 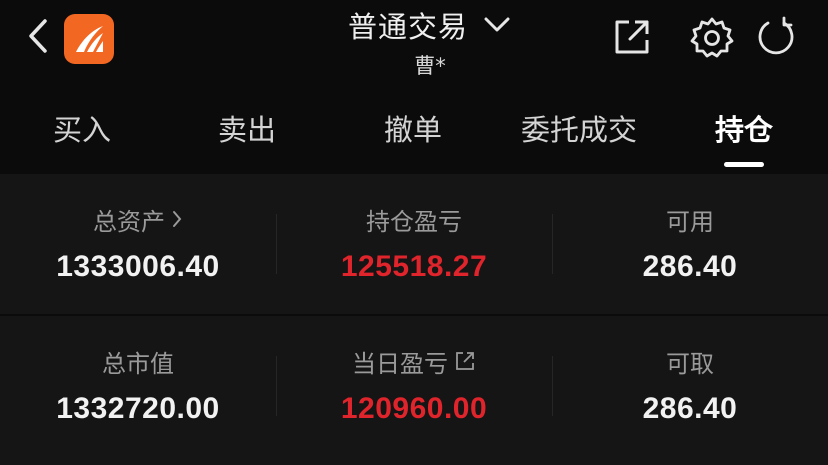 What do you see at coordinates (690, 221) in the screenshot?
I see `available-label: 可用` at bounding box center [690, 221].